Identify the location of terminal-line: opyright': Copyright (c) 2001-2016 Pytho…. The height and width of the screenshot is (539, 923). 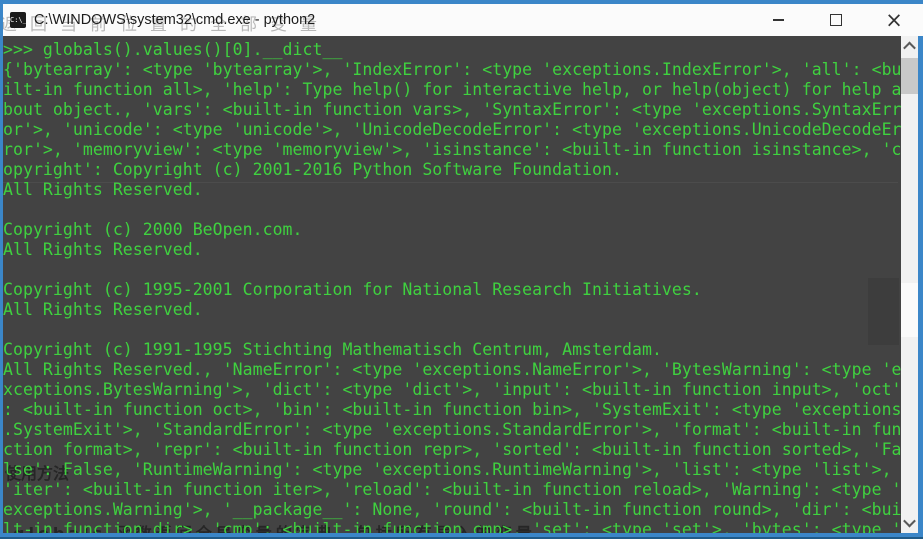
(312, 169).